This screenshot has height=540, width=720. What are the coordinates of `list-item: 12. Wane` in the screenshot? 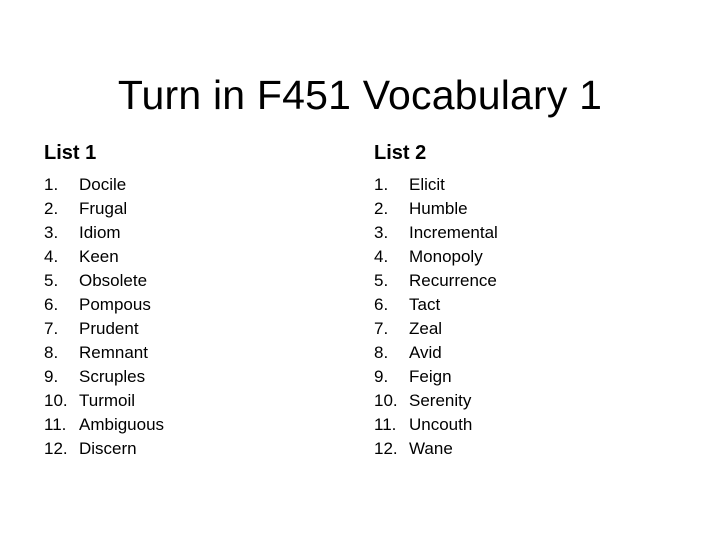 It's located at (524, 449).